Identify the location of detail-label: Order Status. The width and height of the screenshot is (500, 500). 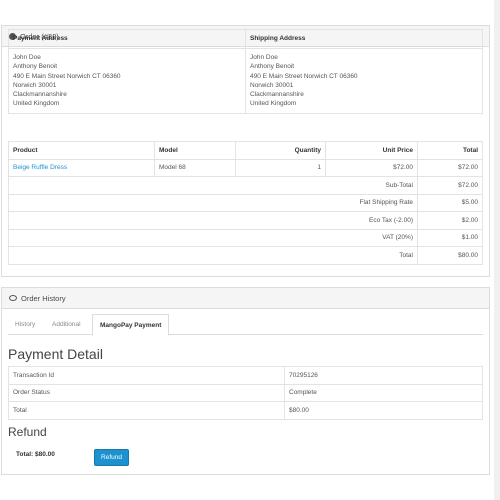
(146, 392).